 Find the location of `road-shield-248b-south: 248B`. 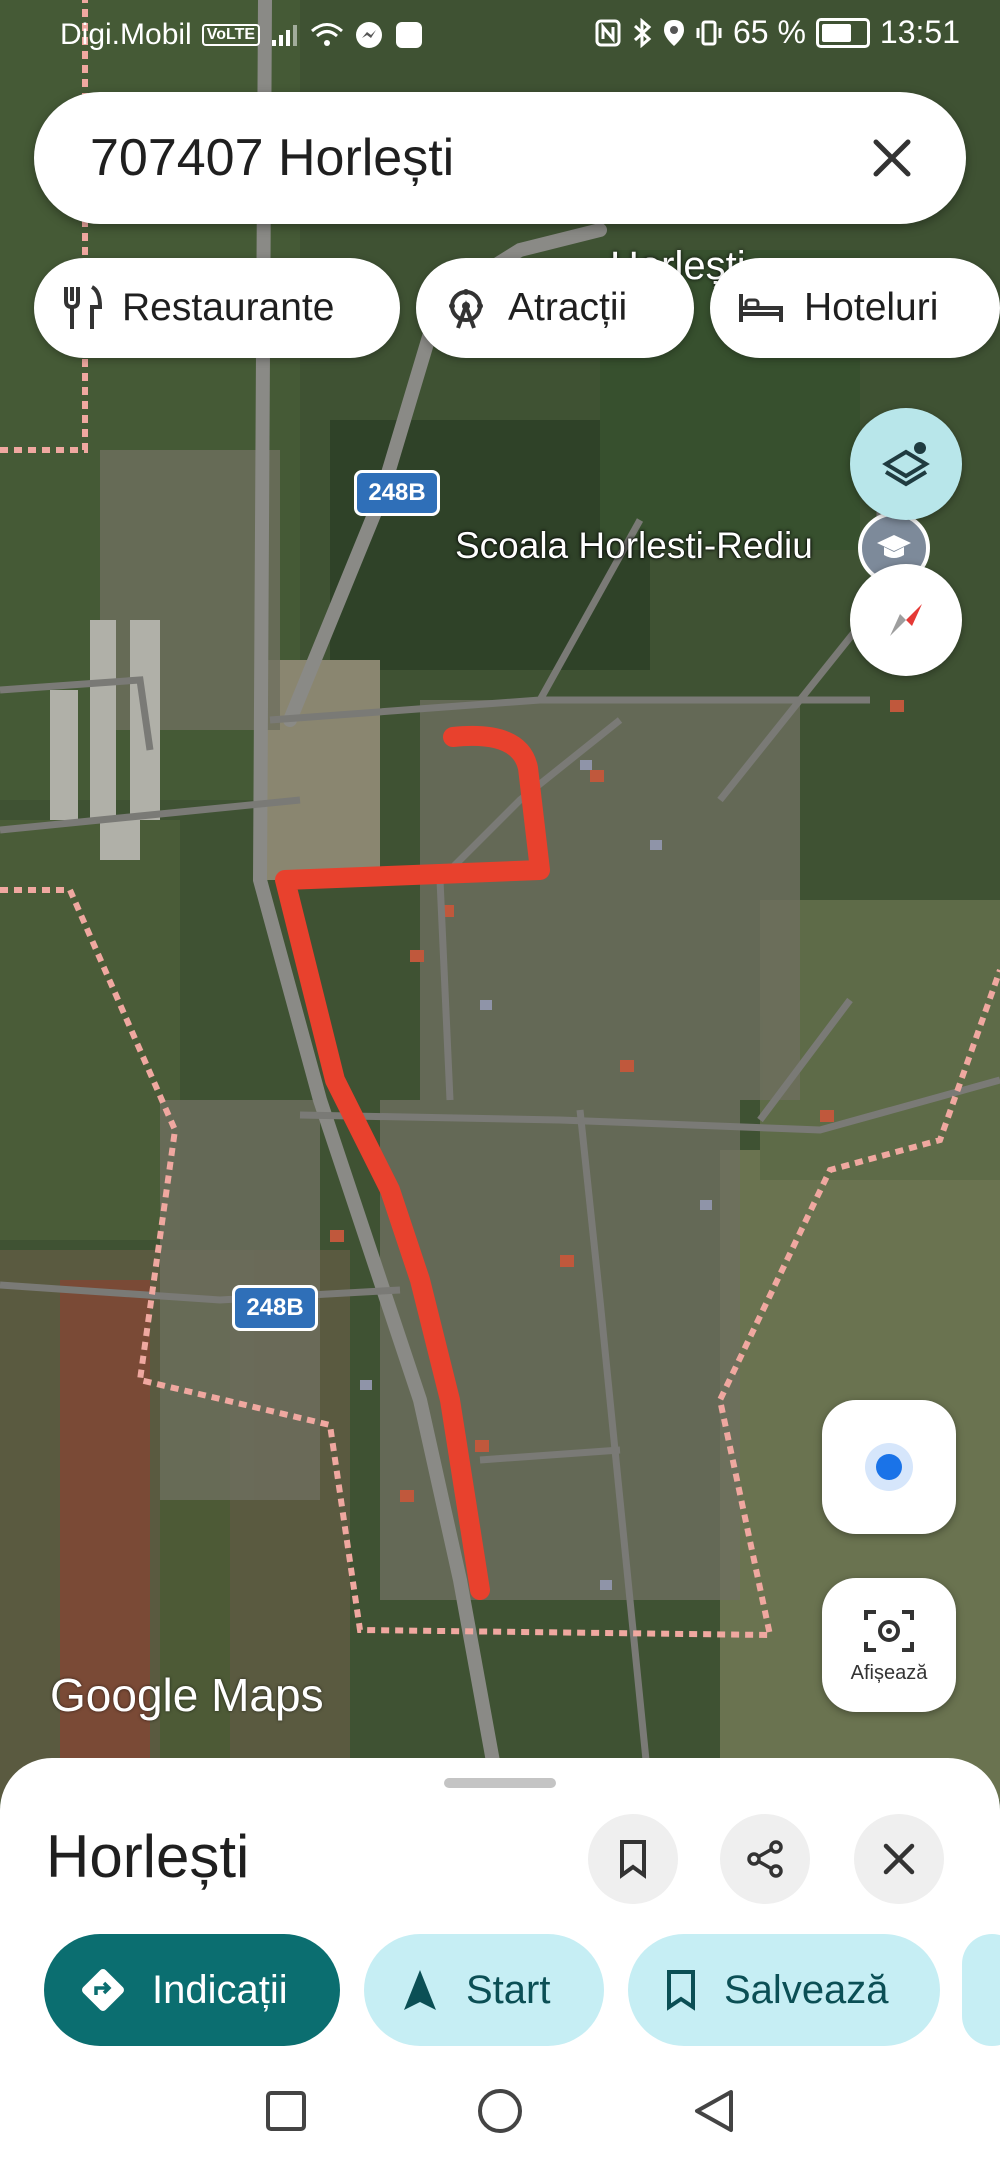

road-shield-248b-south: 248B is located at coordinates (275, 1308).